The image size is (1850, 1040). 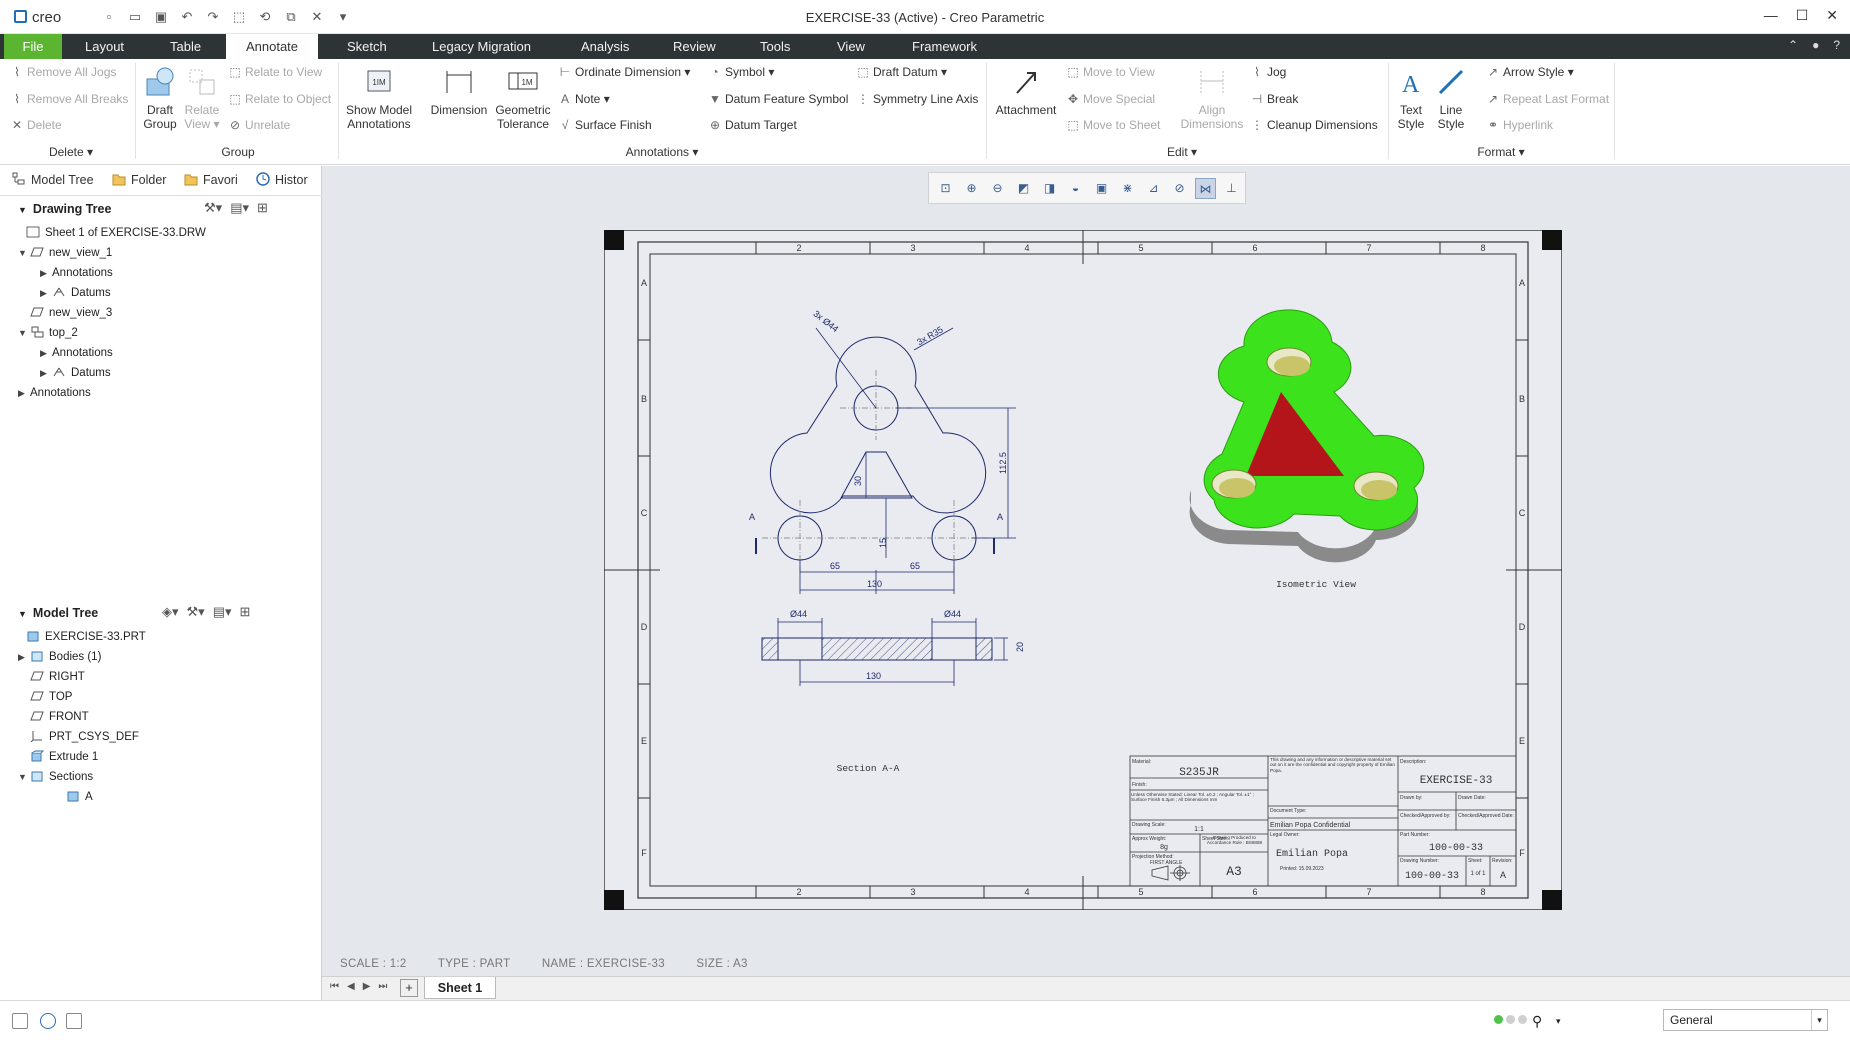 I want to click on dim-inner: 30, so click(x=858, y=481).